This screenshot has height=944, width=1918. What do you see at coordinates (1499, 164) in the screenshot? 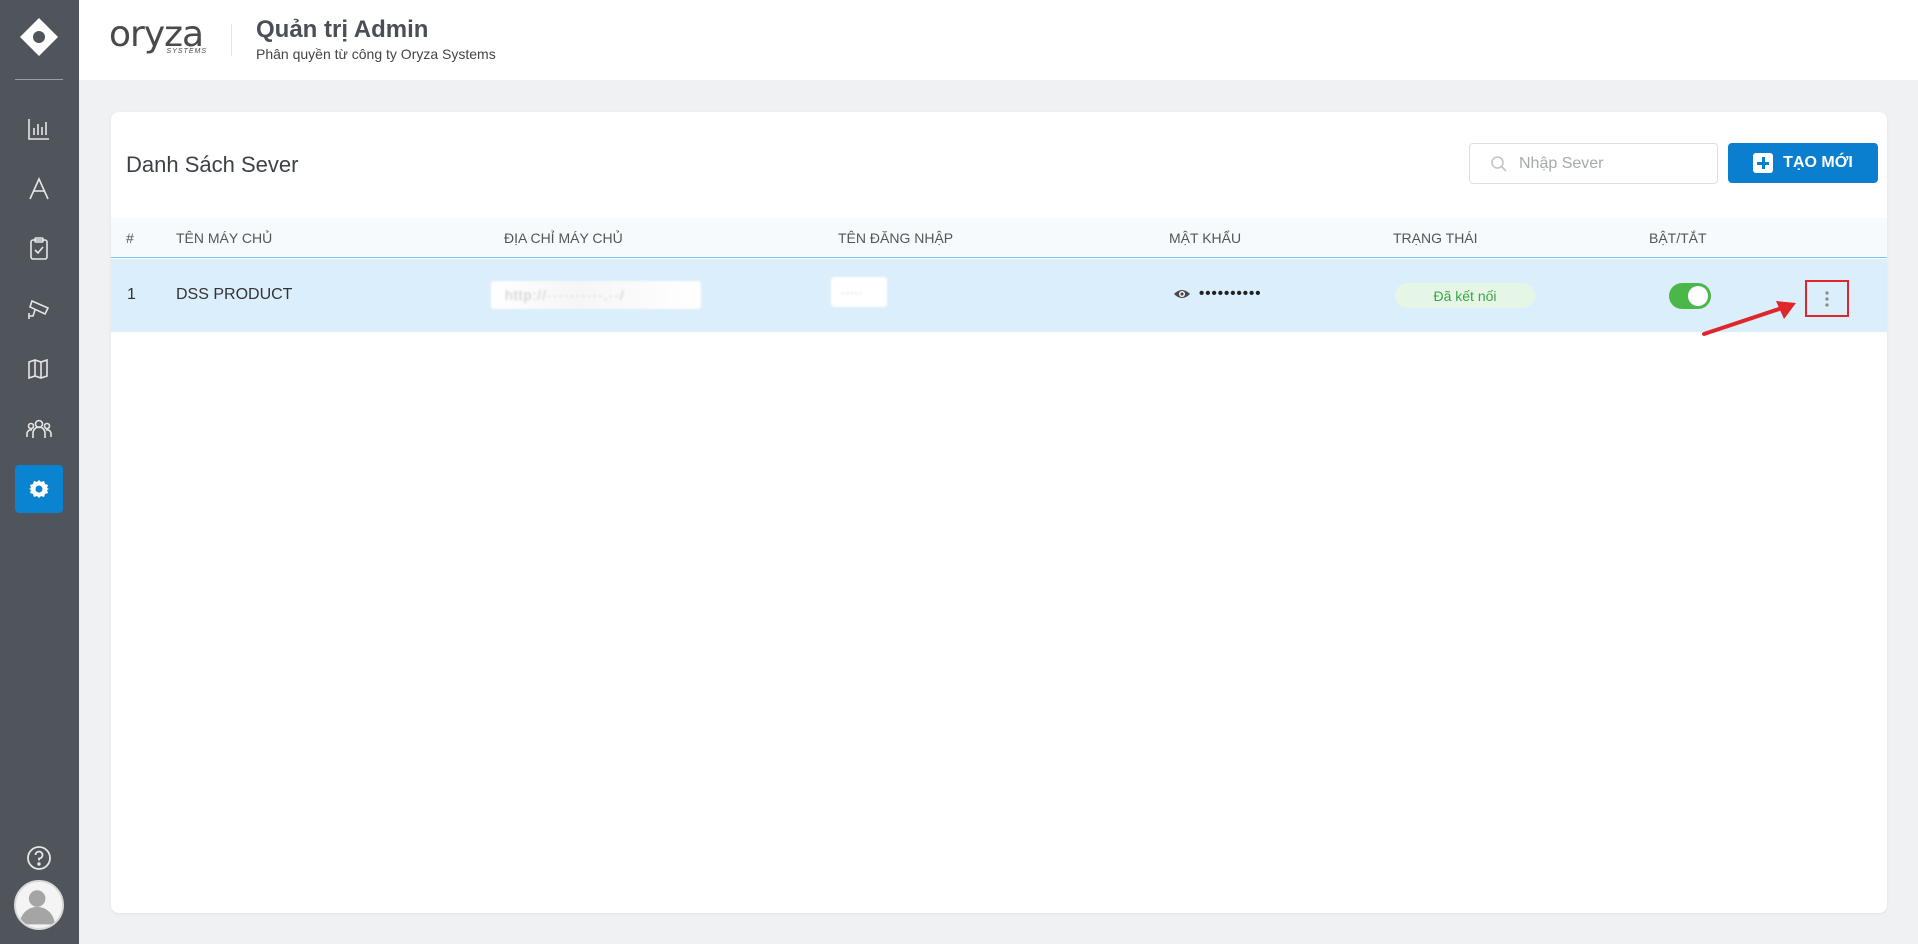
I see `search-icon` at bounding box center [1499, 164].